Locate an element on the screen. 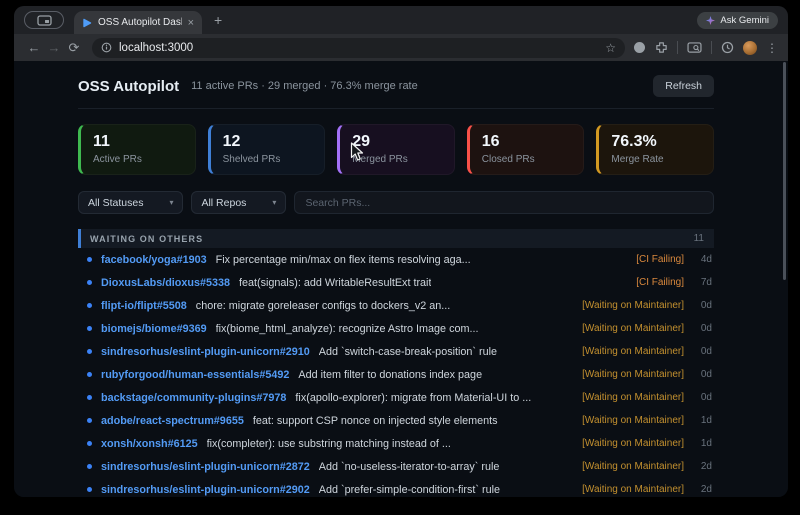  page-scrollbar is located at coordinates (784, 171).